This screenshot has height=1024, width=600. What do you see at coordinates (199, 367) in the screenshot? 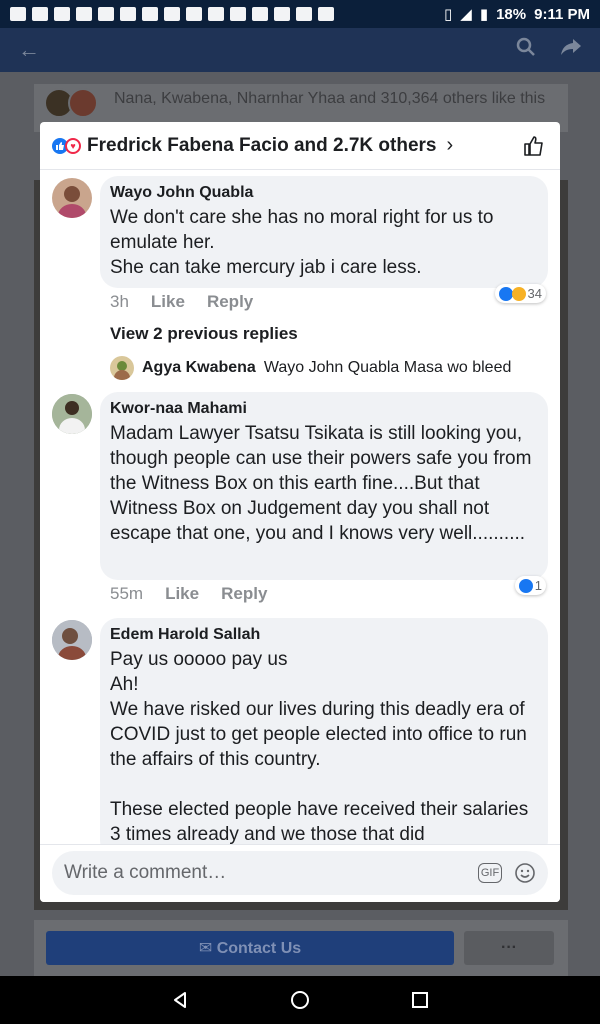
I see `reply-author: Agya Kwabena` at bounding box center [199, 367].